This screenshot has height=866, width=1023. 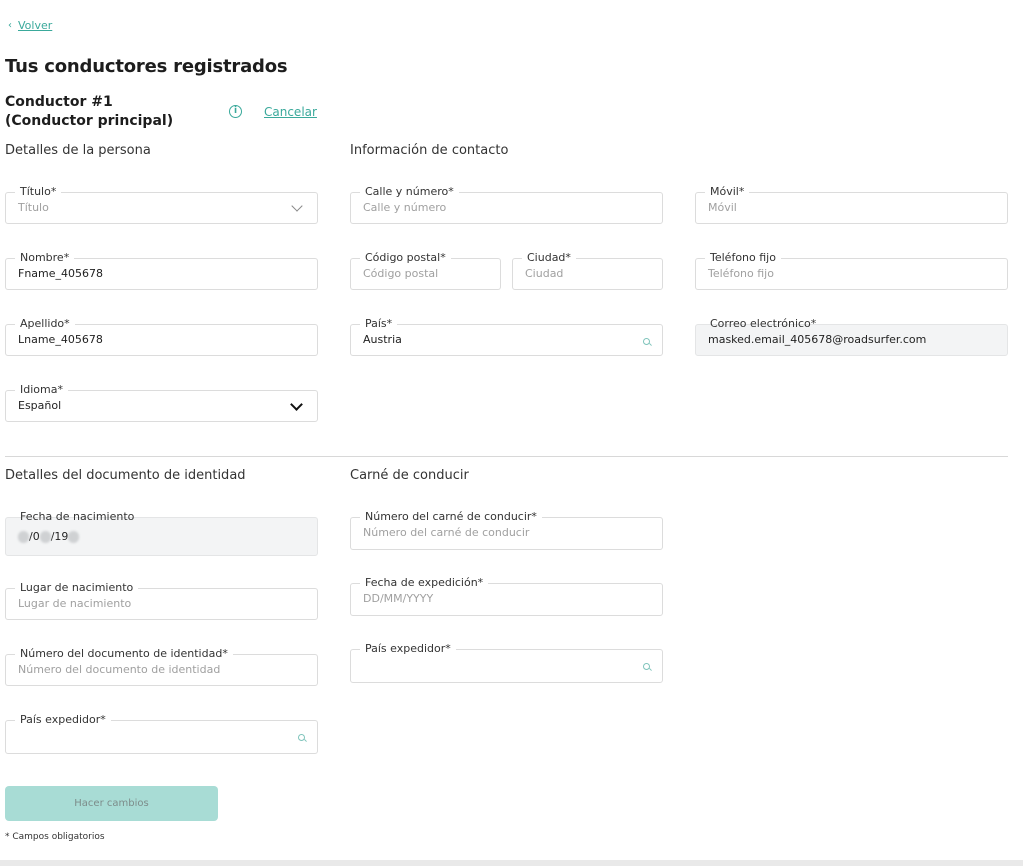 What do you see at coordinates (851, 204) in the screenshot?
I see `mobile-field: Móvil* Móvil` at bounding box center [851, 204].